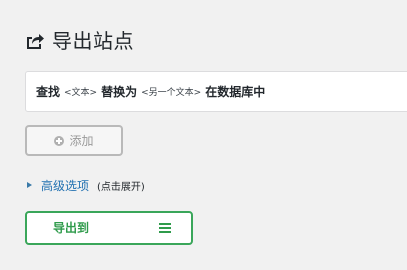  What do you see at coordinates (48, 92) in the screenshot?
I see `find-label: 查找` at bounding box center [48, 92].